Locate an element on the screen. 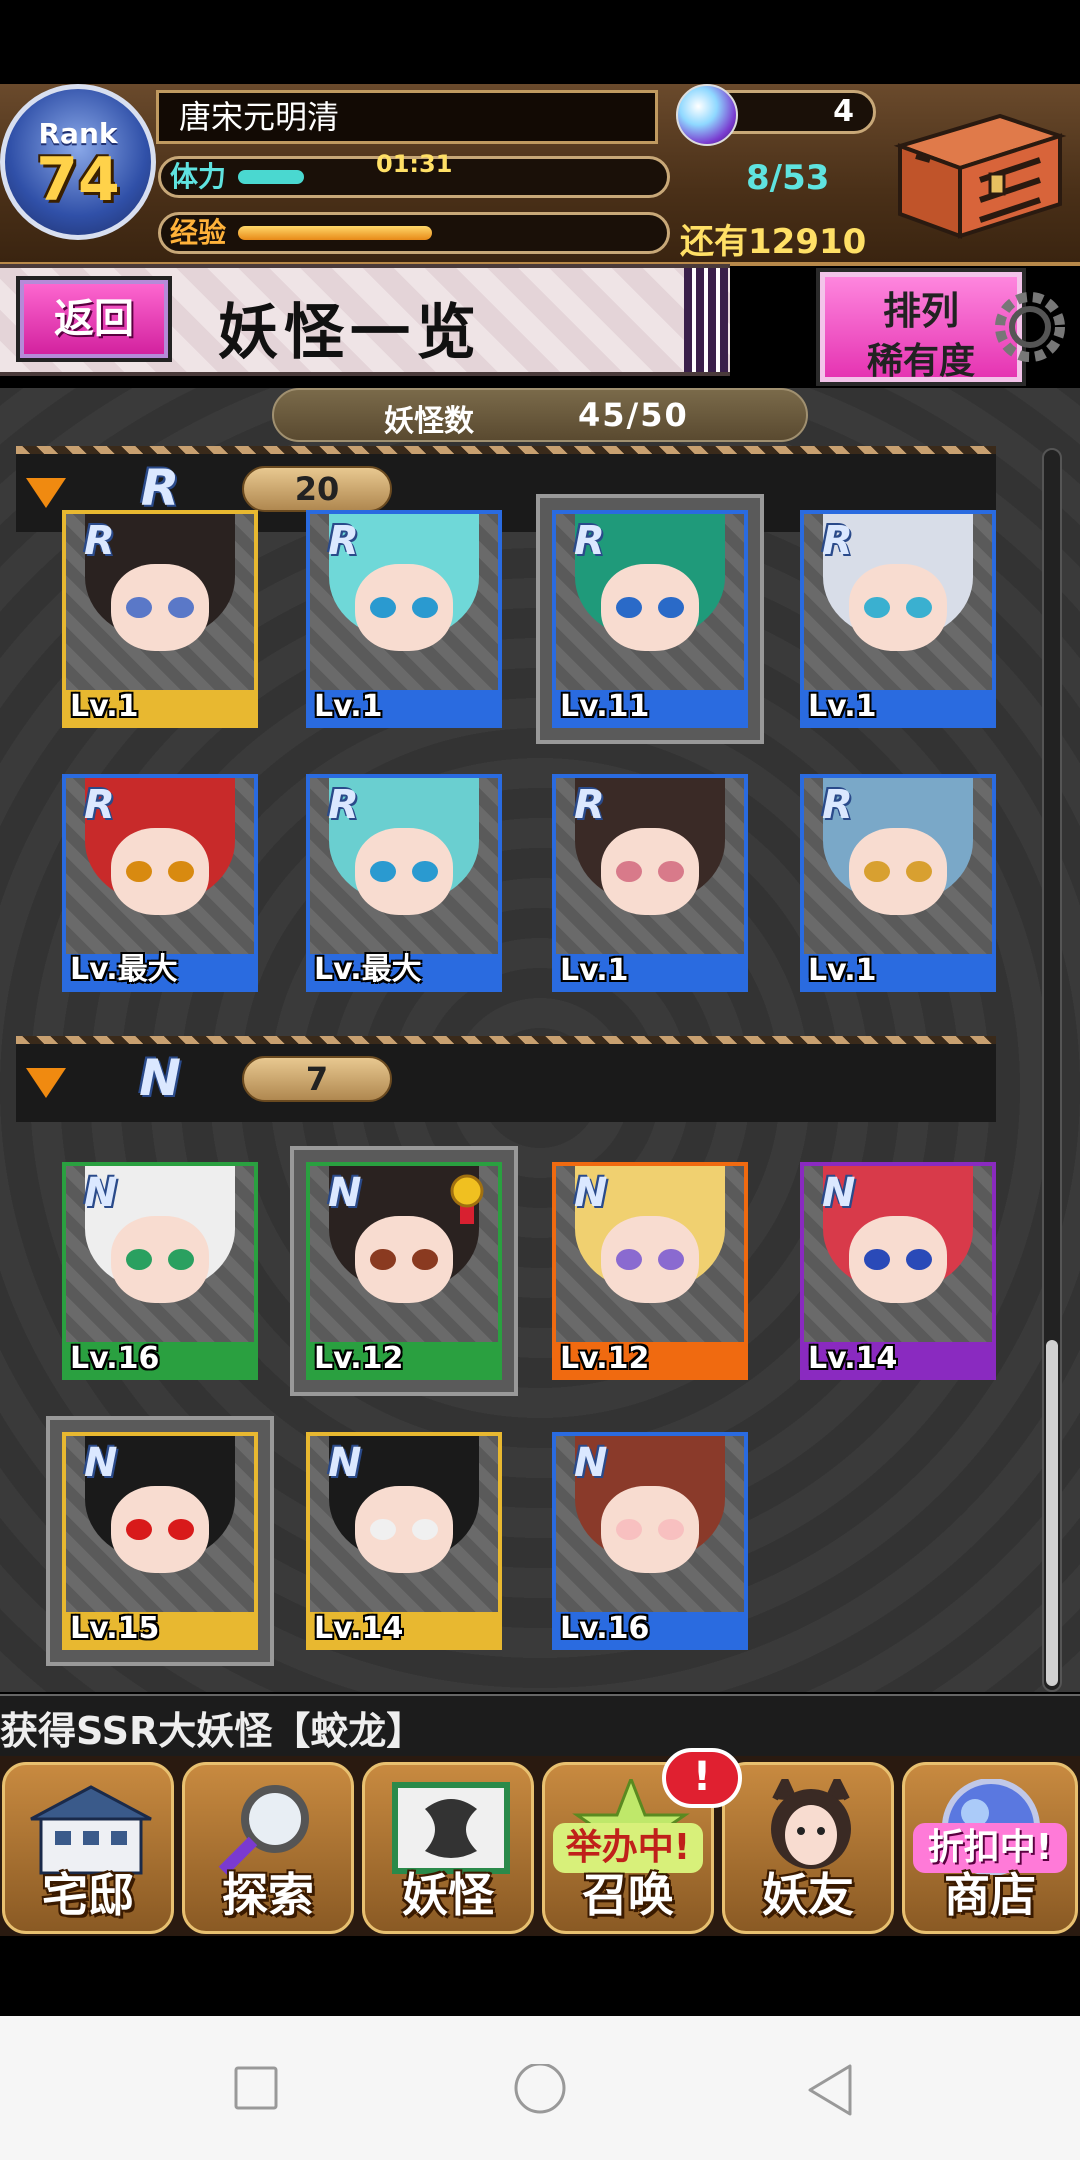 The width and height of the screenshot is (1080, 2160). nav-item-mansion: 宅邸 is located at coordinates (88, 1848).